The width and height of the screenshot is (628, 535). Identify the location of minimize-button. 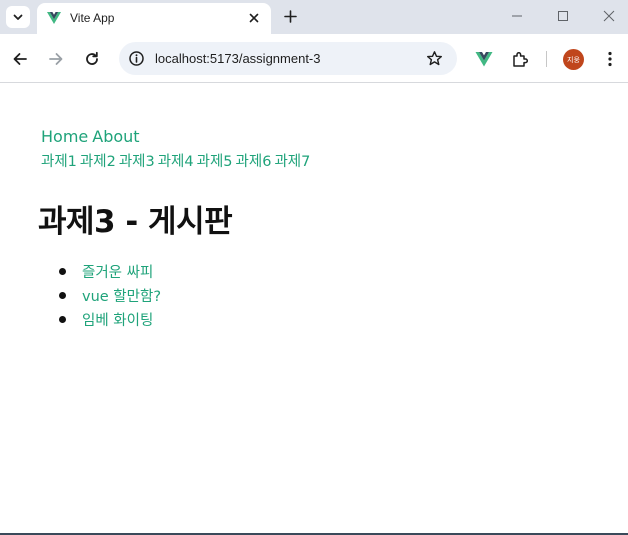
(517, 16).